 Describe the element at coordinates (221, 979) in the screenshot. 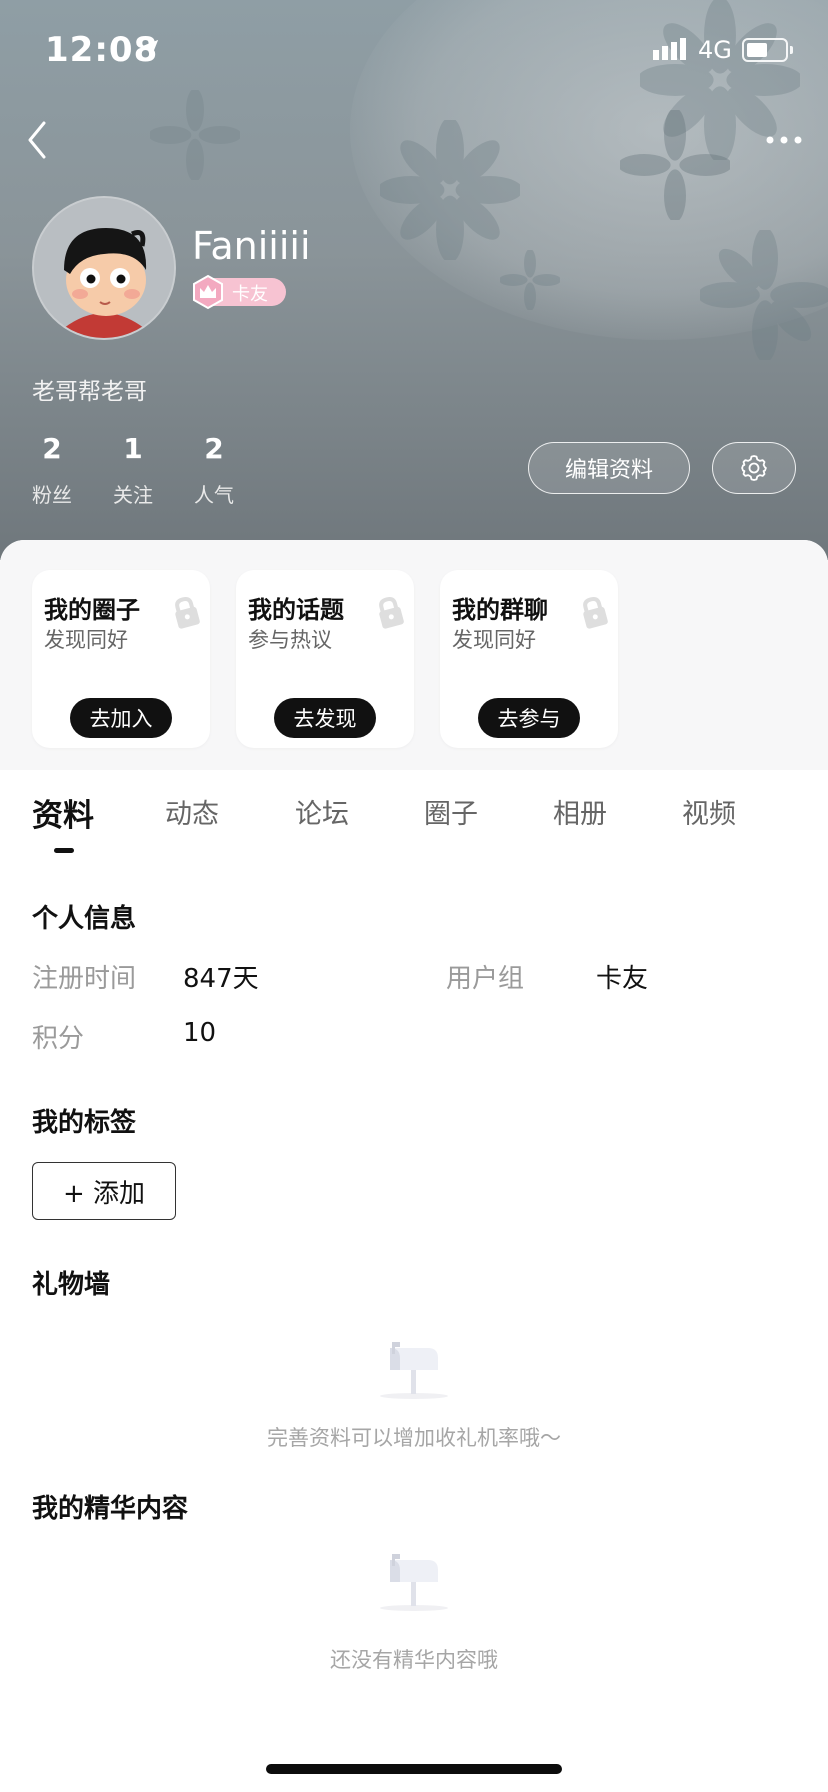

I see `register-time-value: 847天` at that location.